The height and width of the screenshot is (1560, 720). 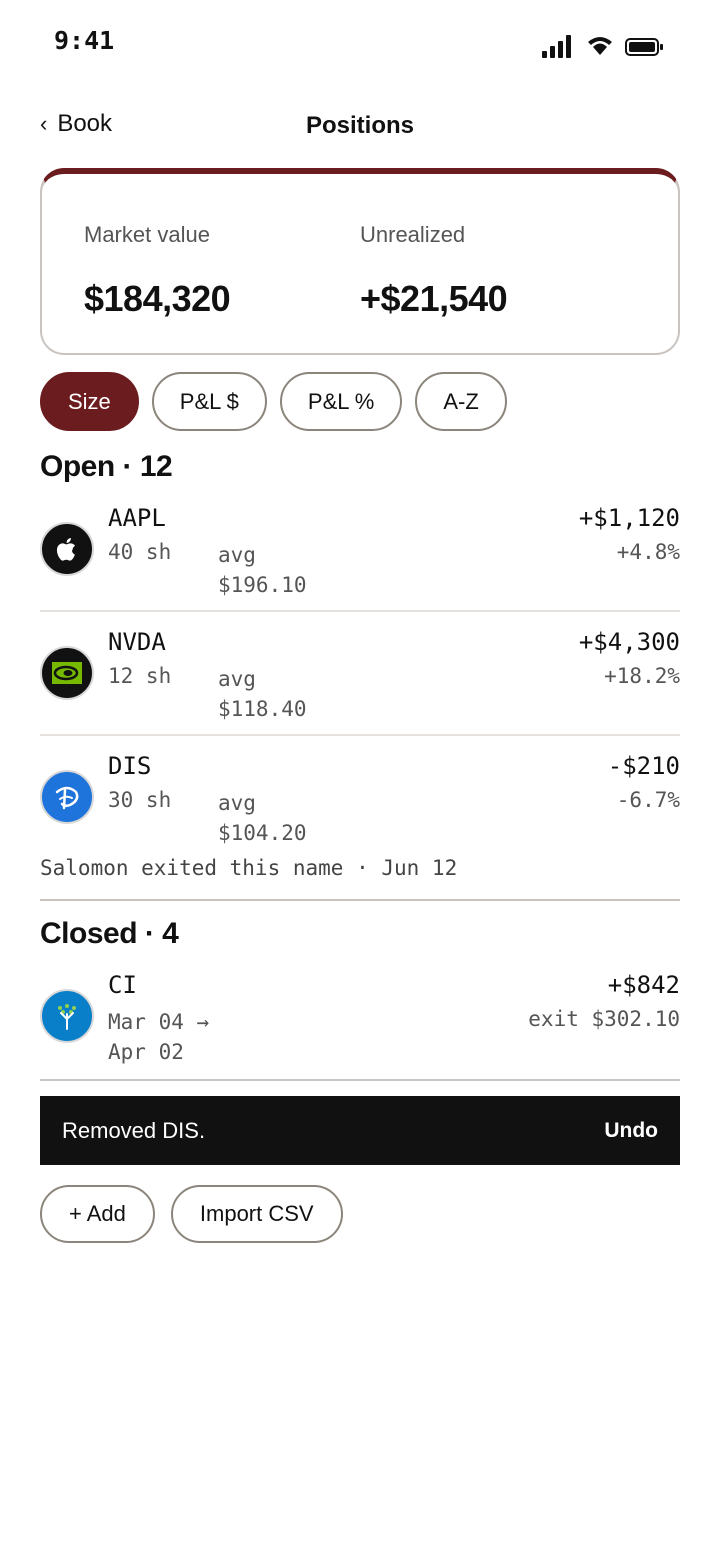 What do you see at coordinates (262, 818) in the screenshot?
I see `position-avg: avg $104.20` at bounding box center [262, 818].